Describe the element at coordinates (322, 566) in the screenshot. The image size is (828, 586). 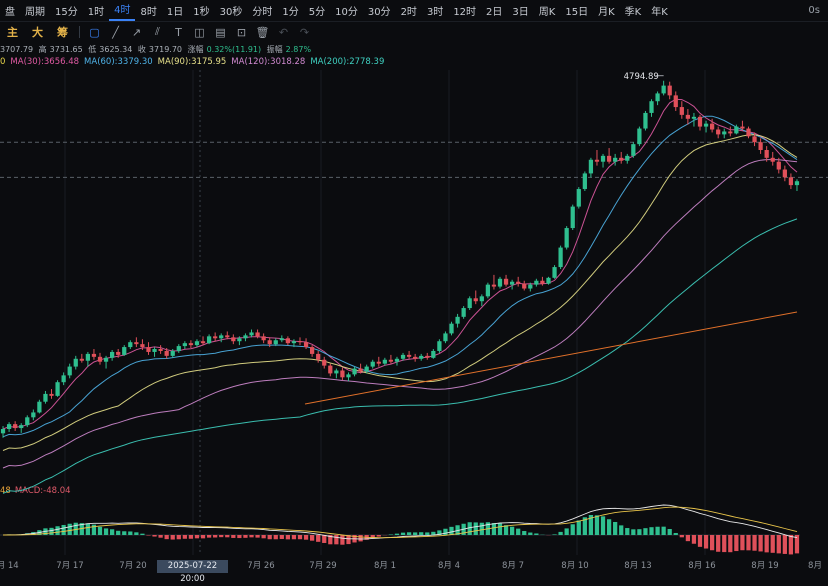
I see `x-tick-label: 7月 29` at that location.